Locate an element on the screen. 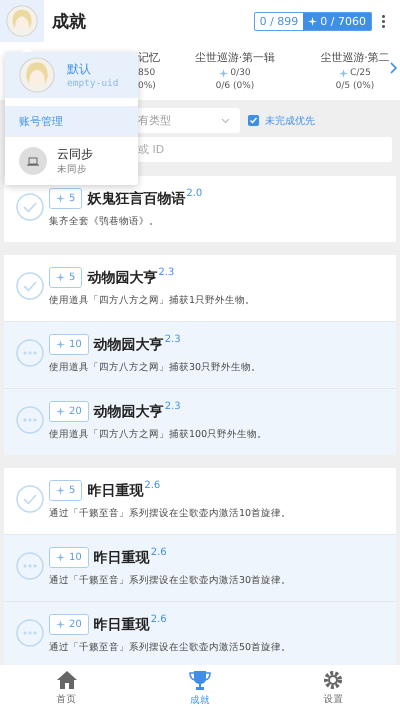 The height and width of the screenshot is (711, 400). achievement-description: 集齐全套《鸮巷物语》。 is located at coordinates (104, 221).